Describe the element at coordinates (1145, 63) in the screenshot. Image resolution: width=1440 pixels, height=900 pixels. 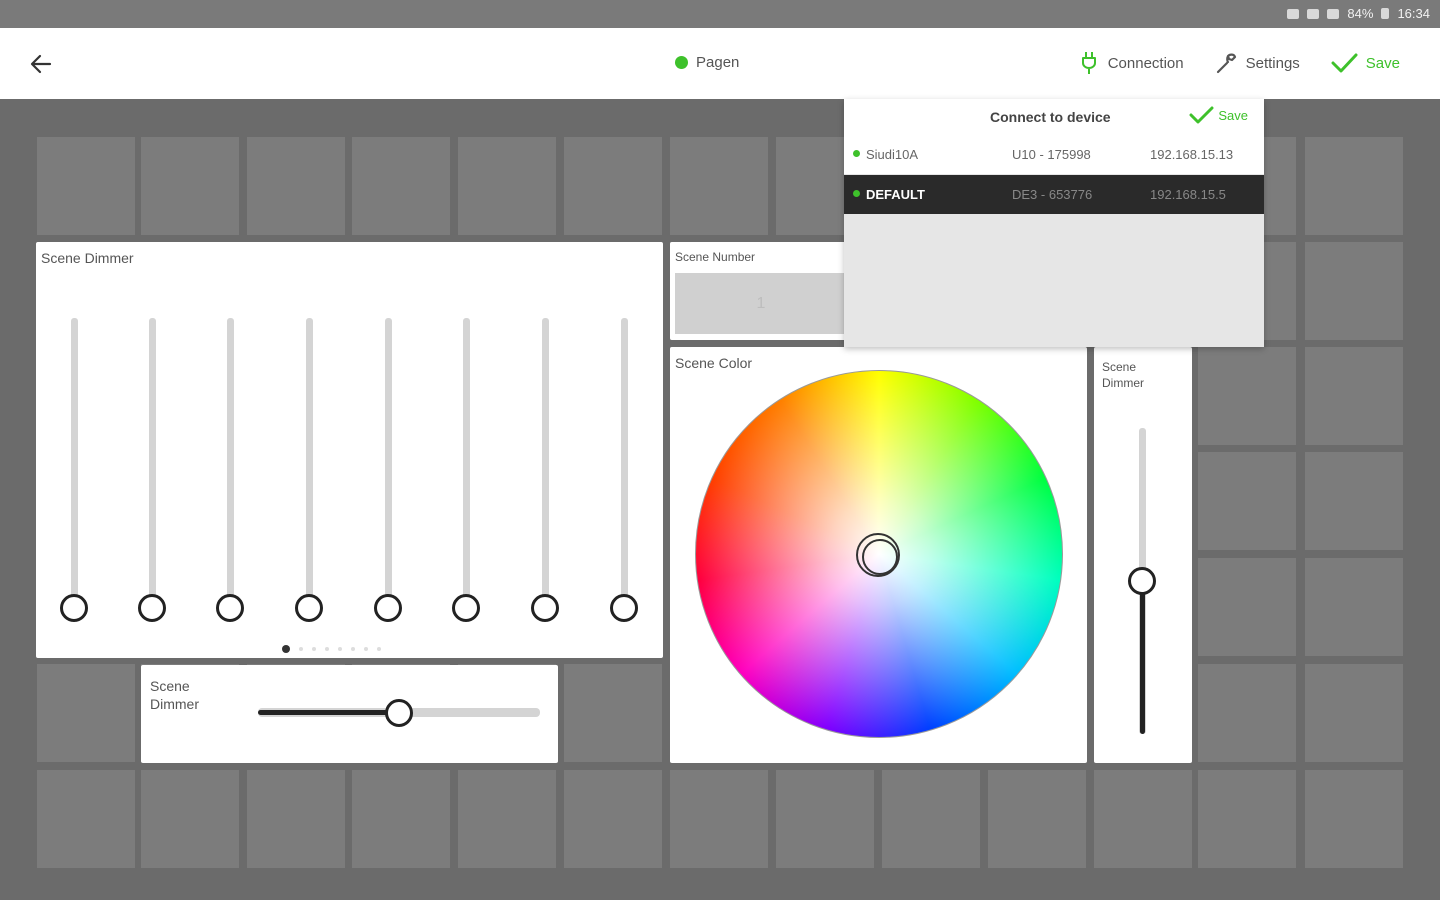
I see `connection-label: Connection` at that location.